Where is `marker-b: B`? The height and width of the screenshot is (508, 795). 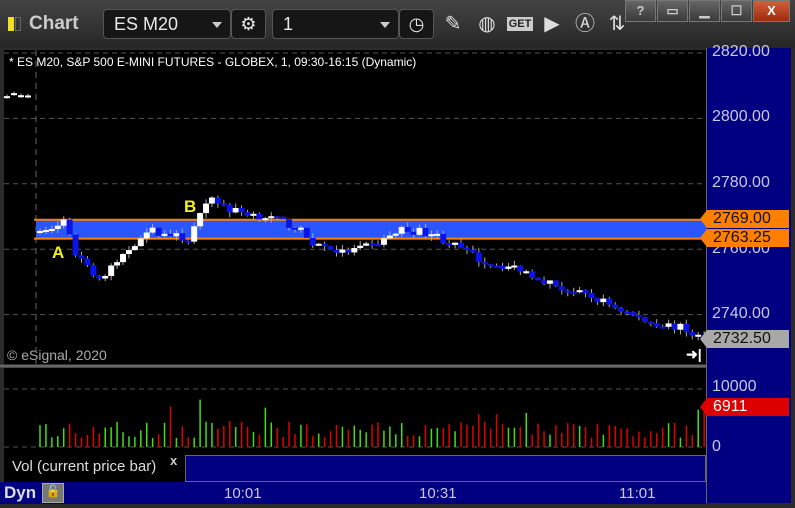 marker-b: B is located at coordinates (190, 206).